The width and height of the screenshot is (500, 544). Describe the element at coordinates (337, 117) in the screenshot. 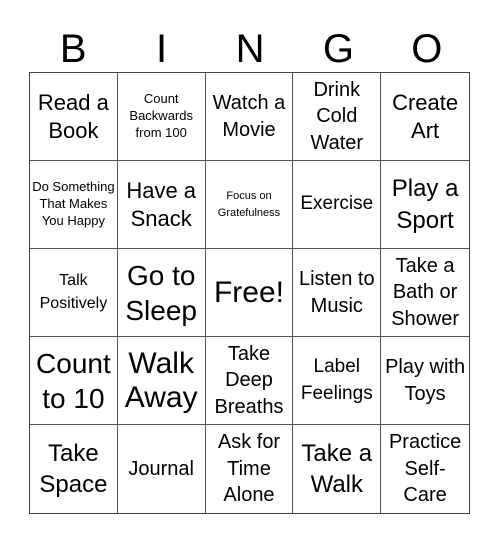

I see `bingo-cell: Drink Cold Water` at that location.